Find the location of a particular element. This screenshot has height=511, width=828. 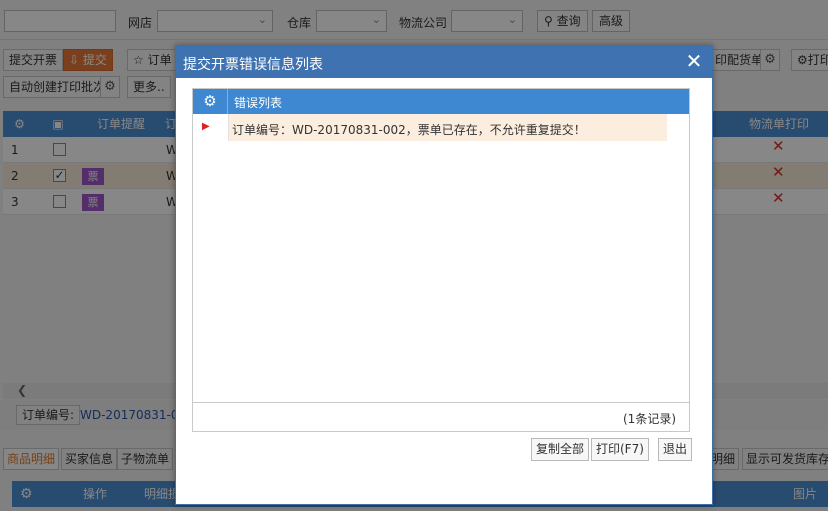

error-row: ▶ 订单编号：WD-20170831-002，票单已存在，不允许重复提交！ is located at coordinates (430, 127).